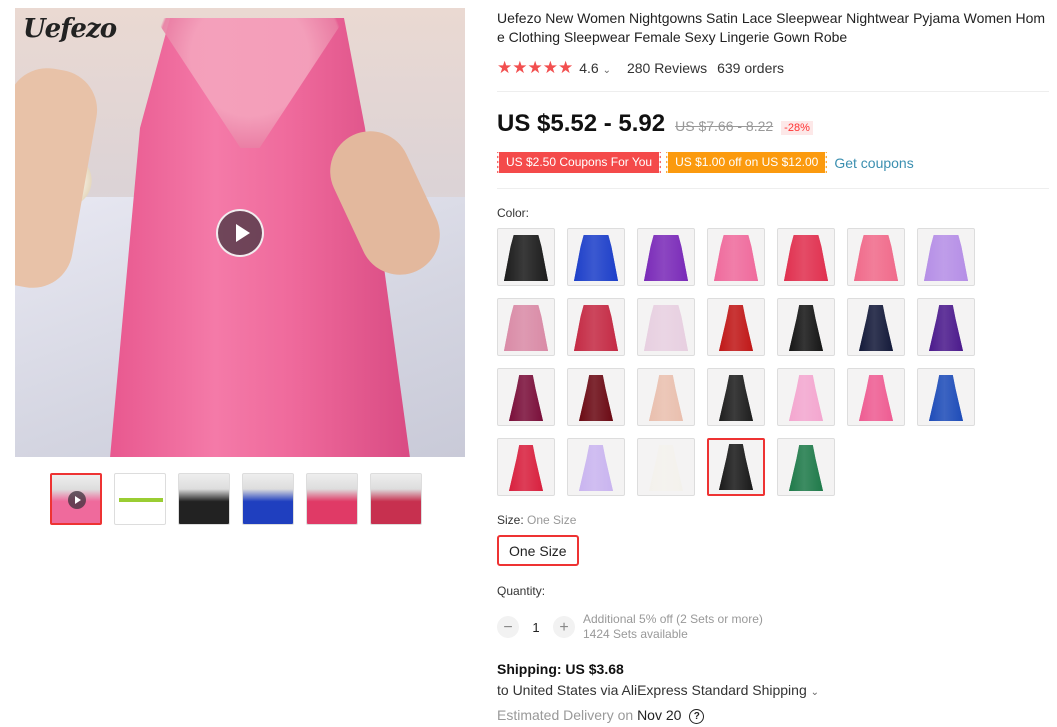  Describe the element at coordinates (536, 627) in the screenshot. I see `quantity-input: 1` at that location.